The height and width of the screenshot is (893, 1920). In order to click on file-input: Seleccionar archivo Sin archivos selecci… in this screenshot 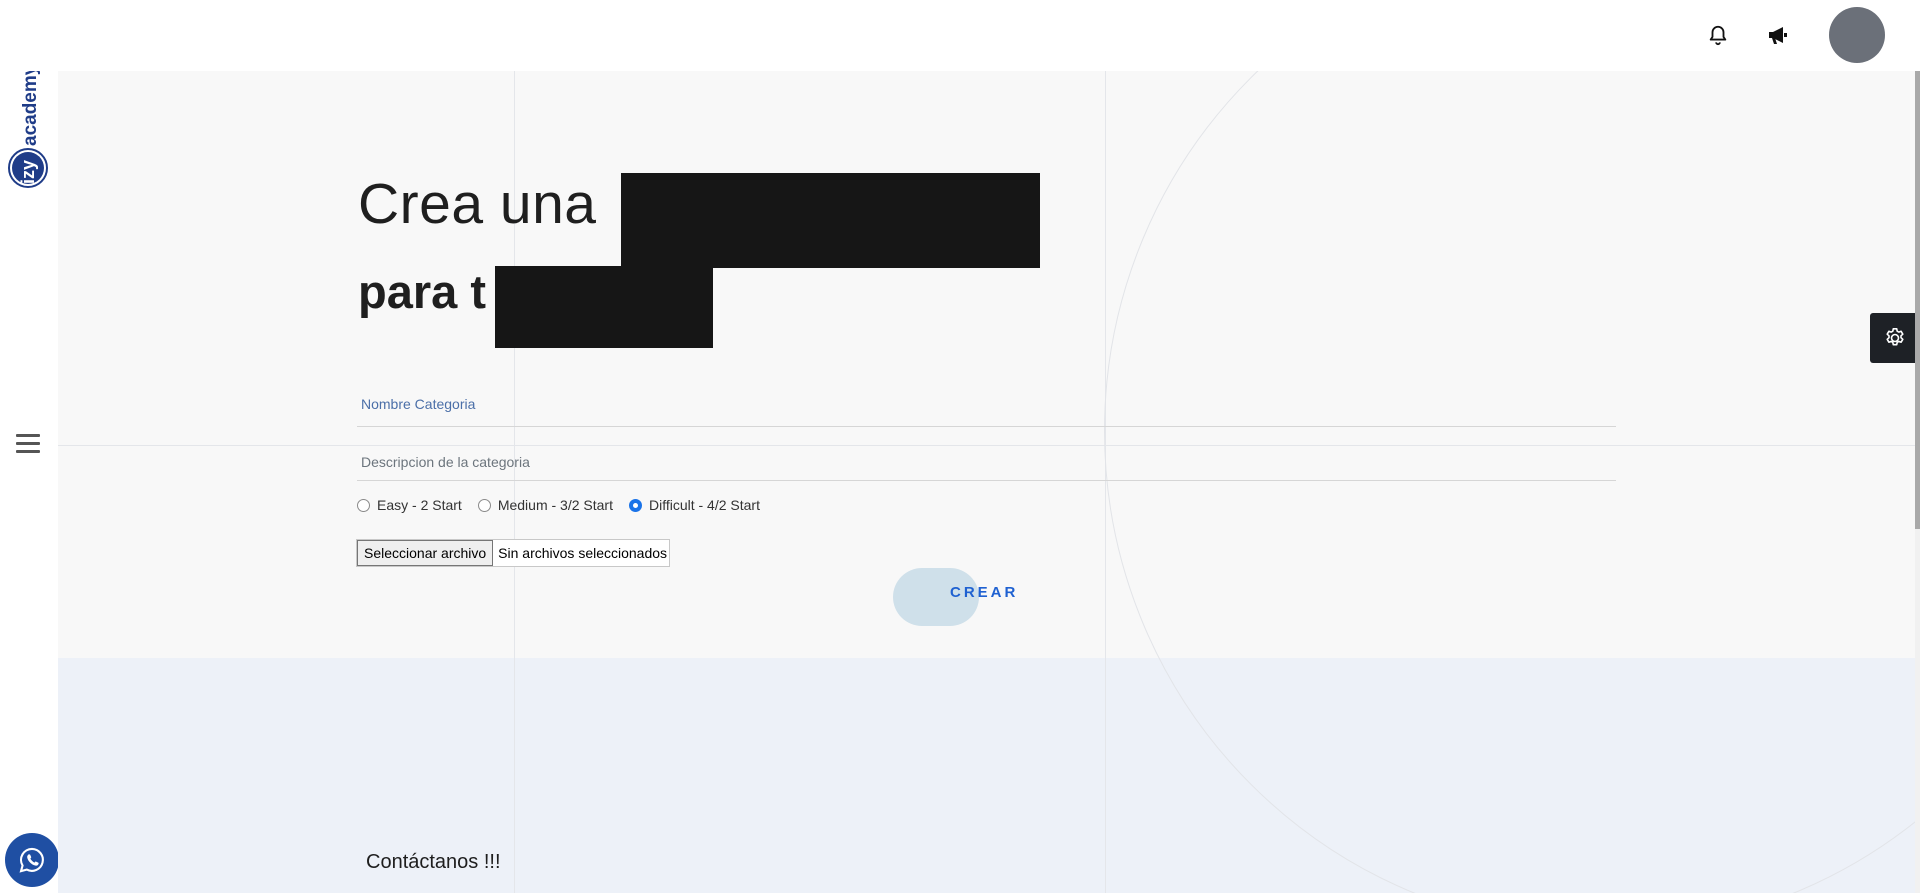, I will do `click(513, 553)`.